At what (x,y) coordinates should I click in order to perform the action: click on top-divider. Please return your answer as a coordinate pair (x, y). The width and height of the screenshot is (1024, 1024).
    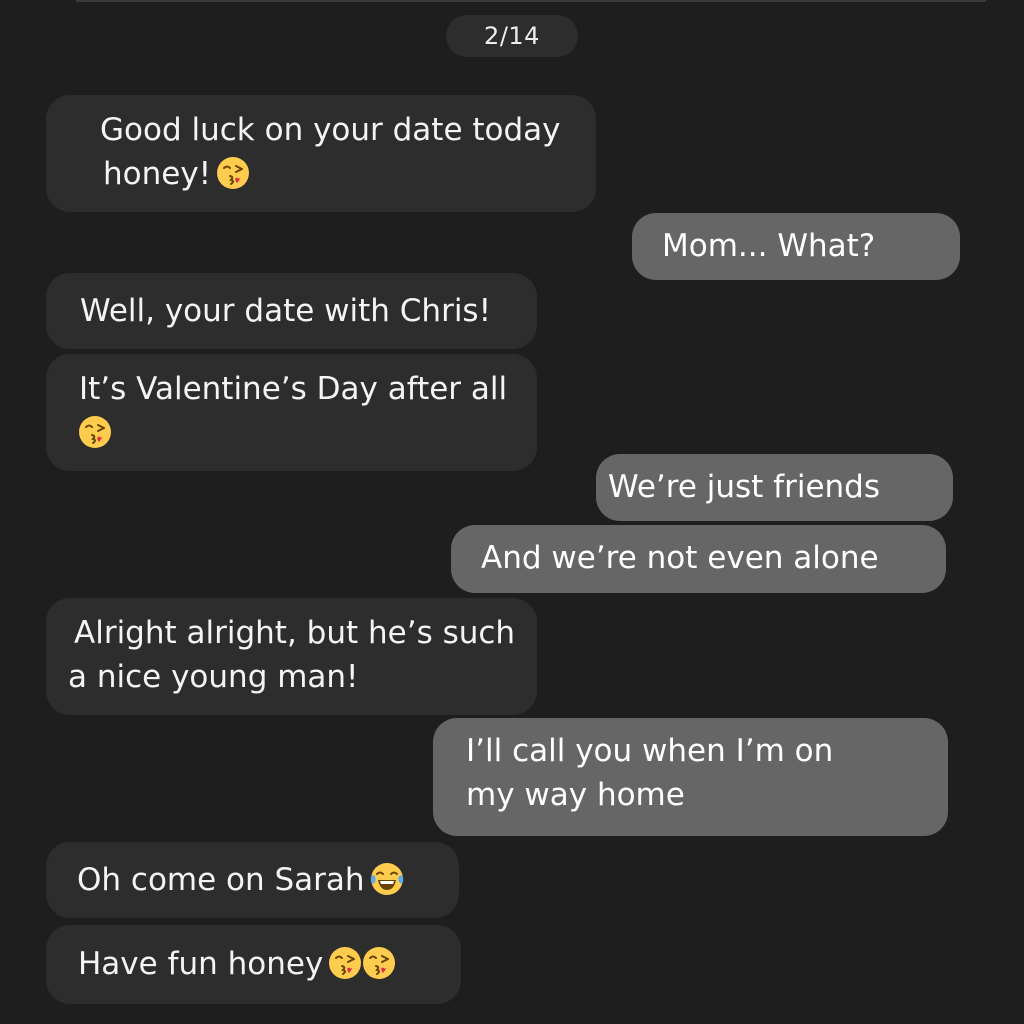
    Looking at the image, I should click on (531, 1).